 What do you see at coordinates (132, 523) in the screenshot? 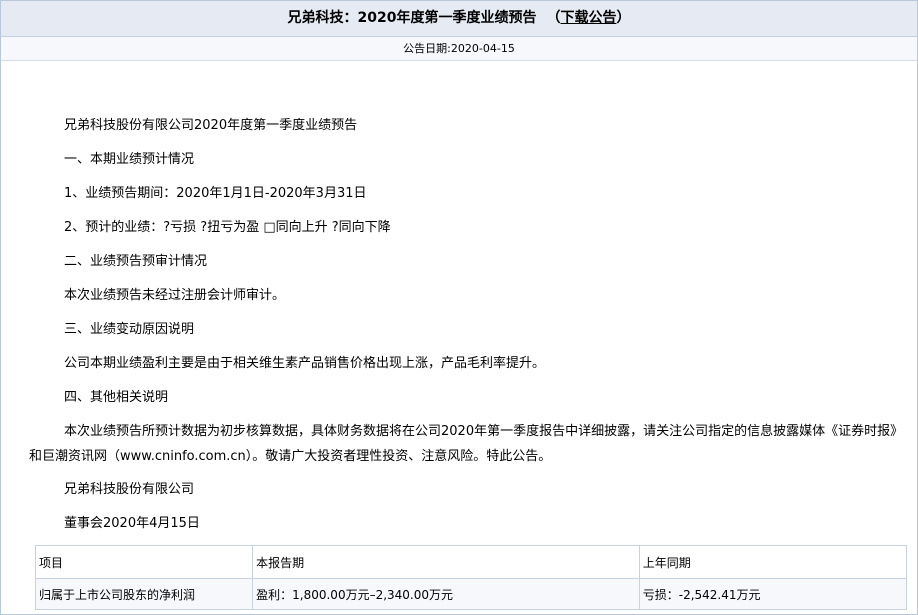
I see `signature-date: 董事会2020年4月15日` at bounding box center [132, 523].